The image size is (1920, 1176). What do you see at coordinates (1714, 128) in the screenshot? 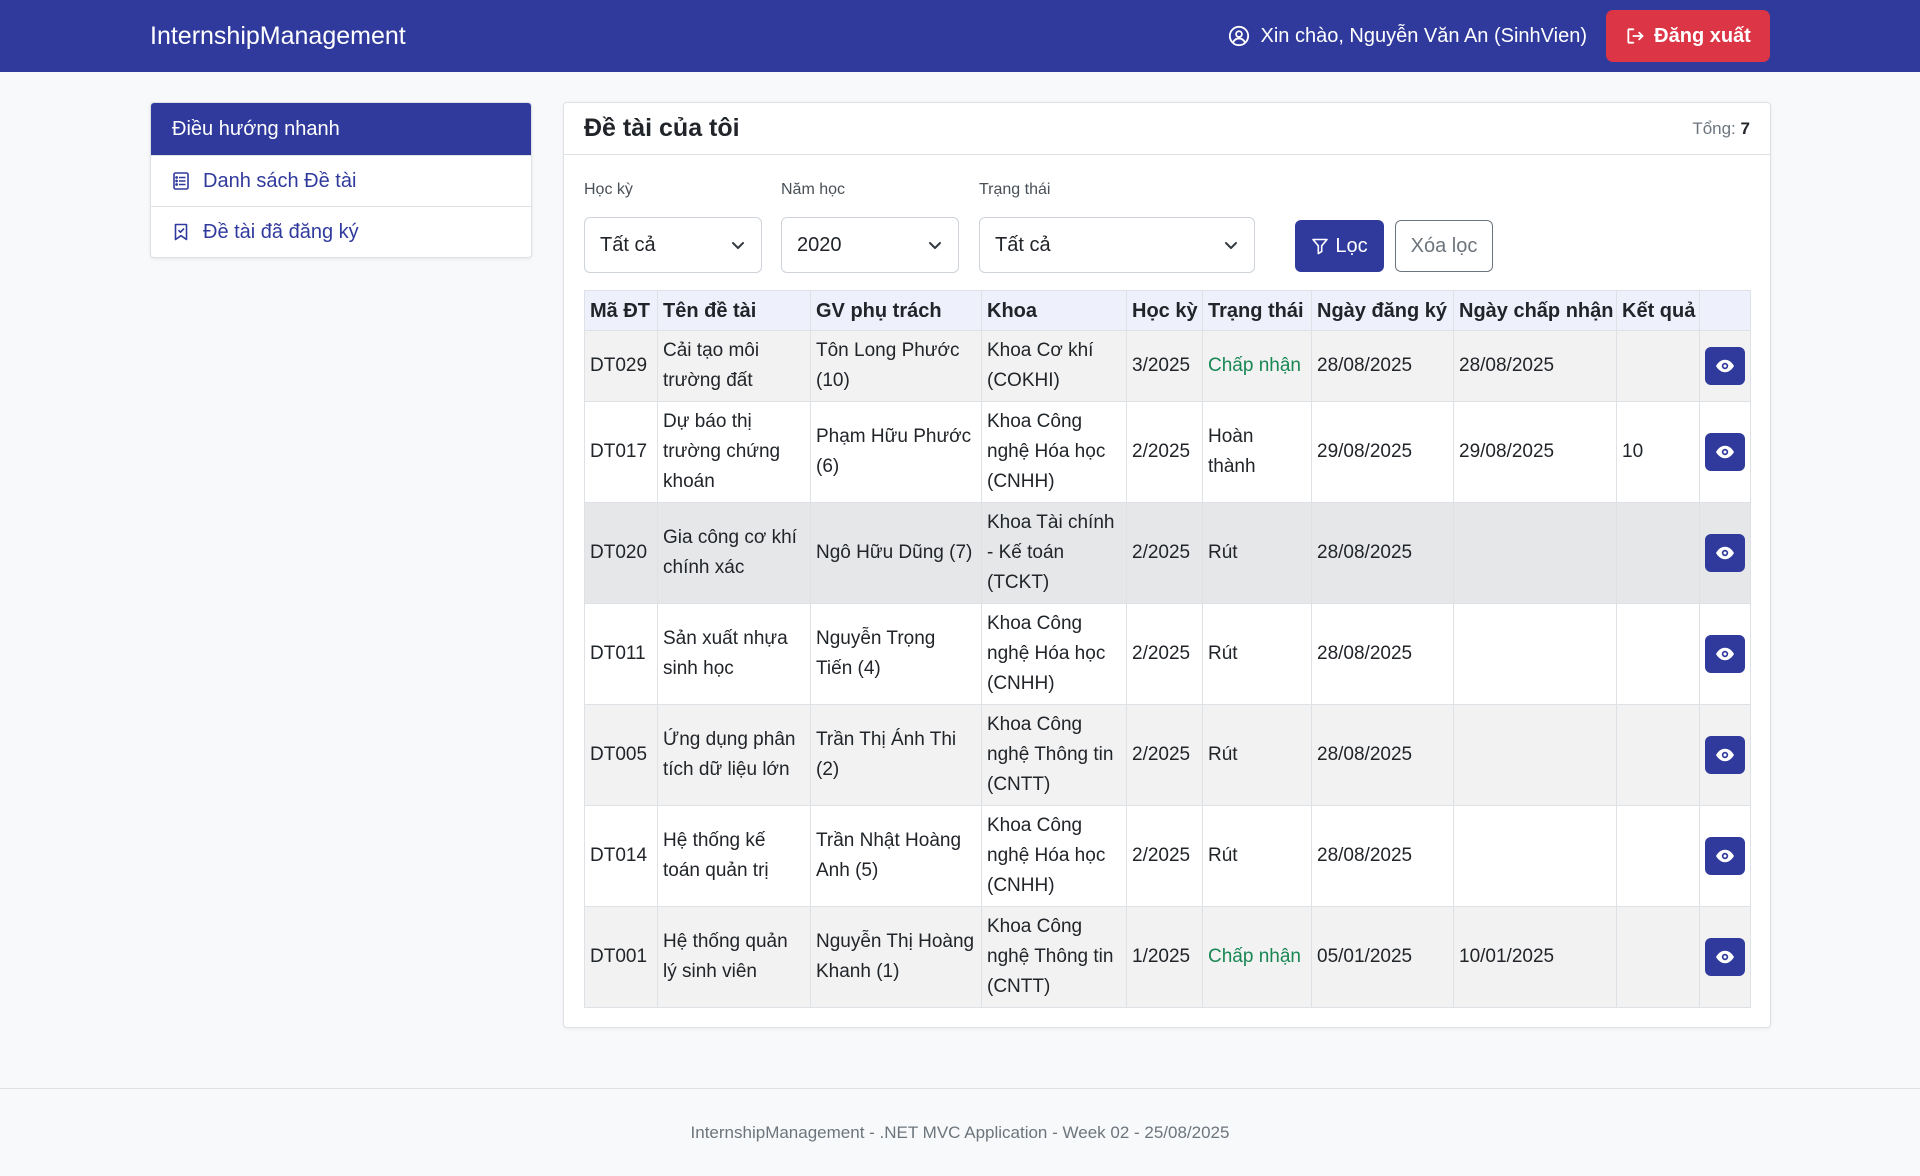
I see `total-label: Tổng:` at bounding box center [1714, 128].